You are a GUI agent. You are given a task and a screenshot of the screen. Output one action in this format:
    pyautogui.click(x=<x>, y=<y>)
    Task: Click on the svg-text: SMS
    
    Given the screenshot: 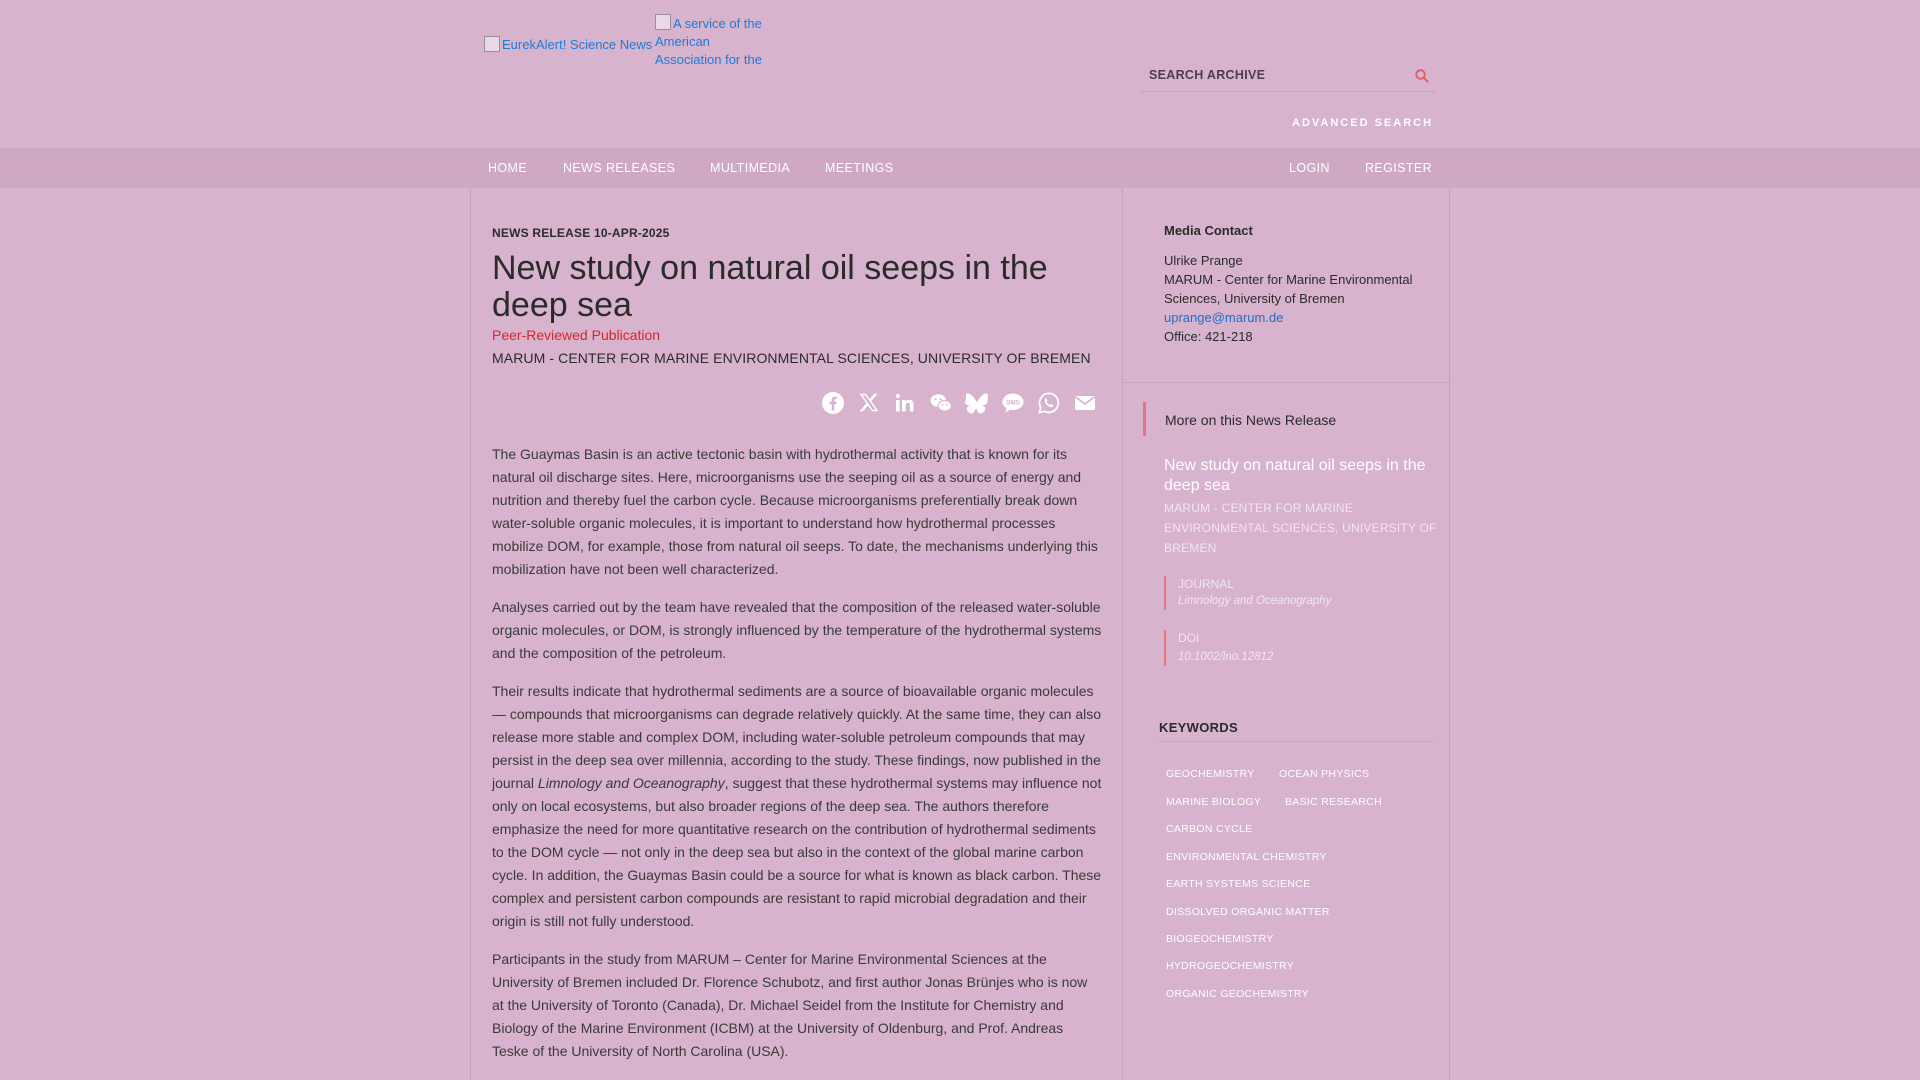 What is the action you would take?
    pyautogui.click(x=1013, y=402)
    